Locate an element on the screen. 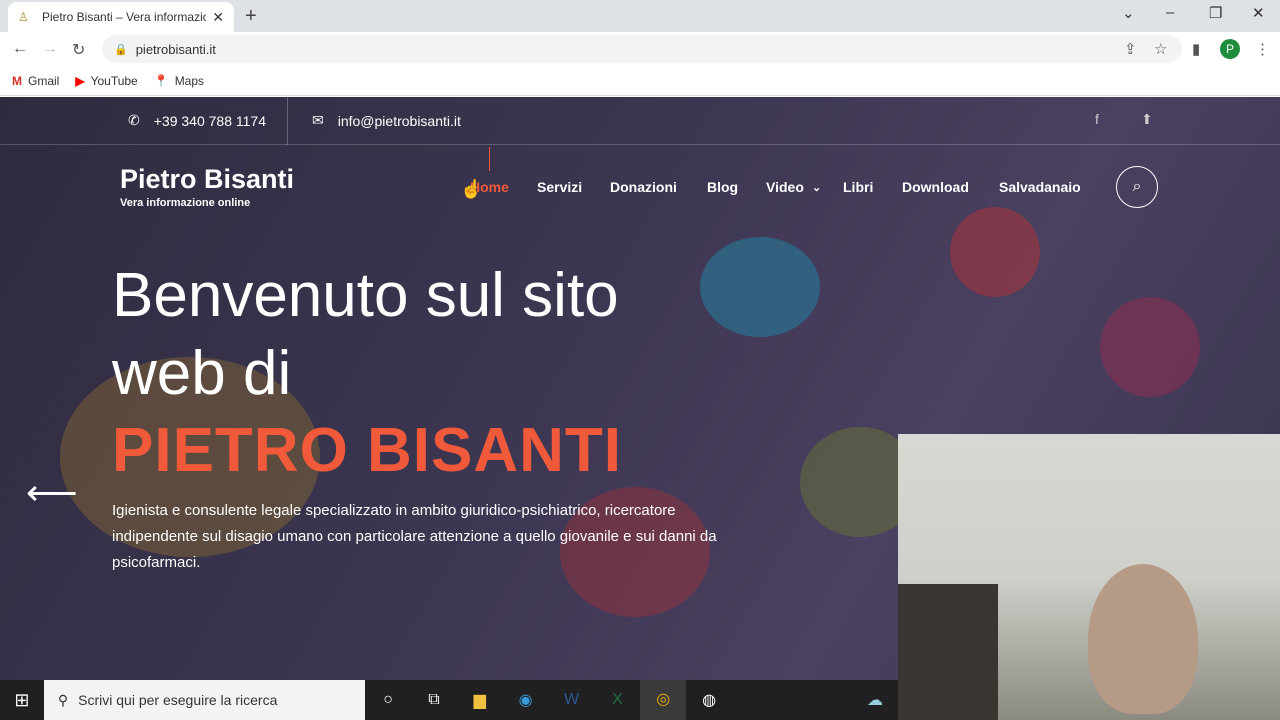 The image size is (1280, 720). word-icon: W is located at coordinates (572, 700).